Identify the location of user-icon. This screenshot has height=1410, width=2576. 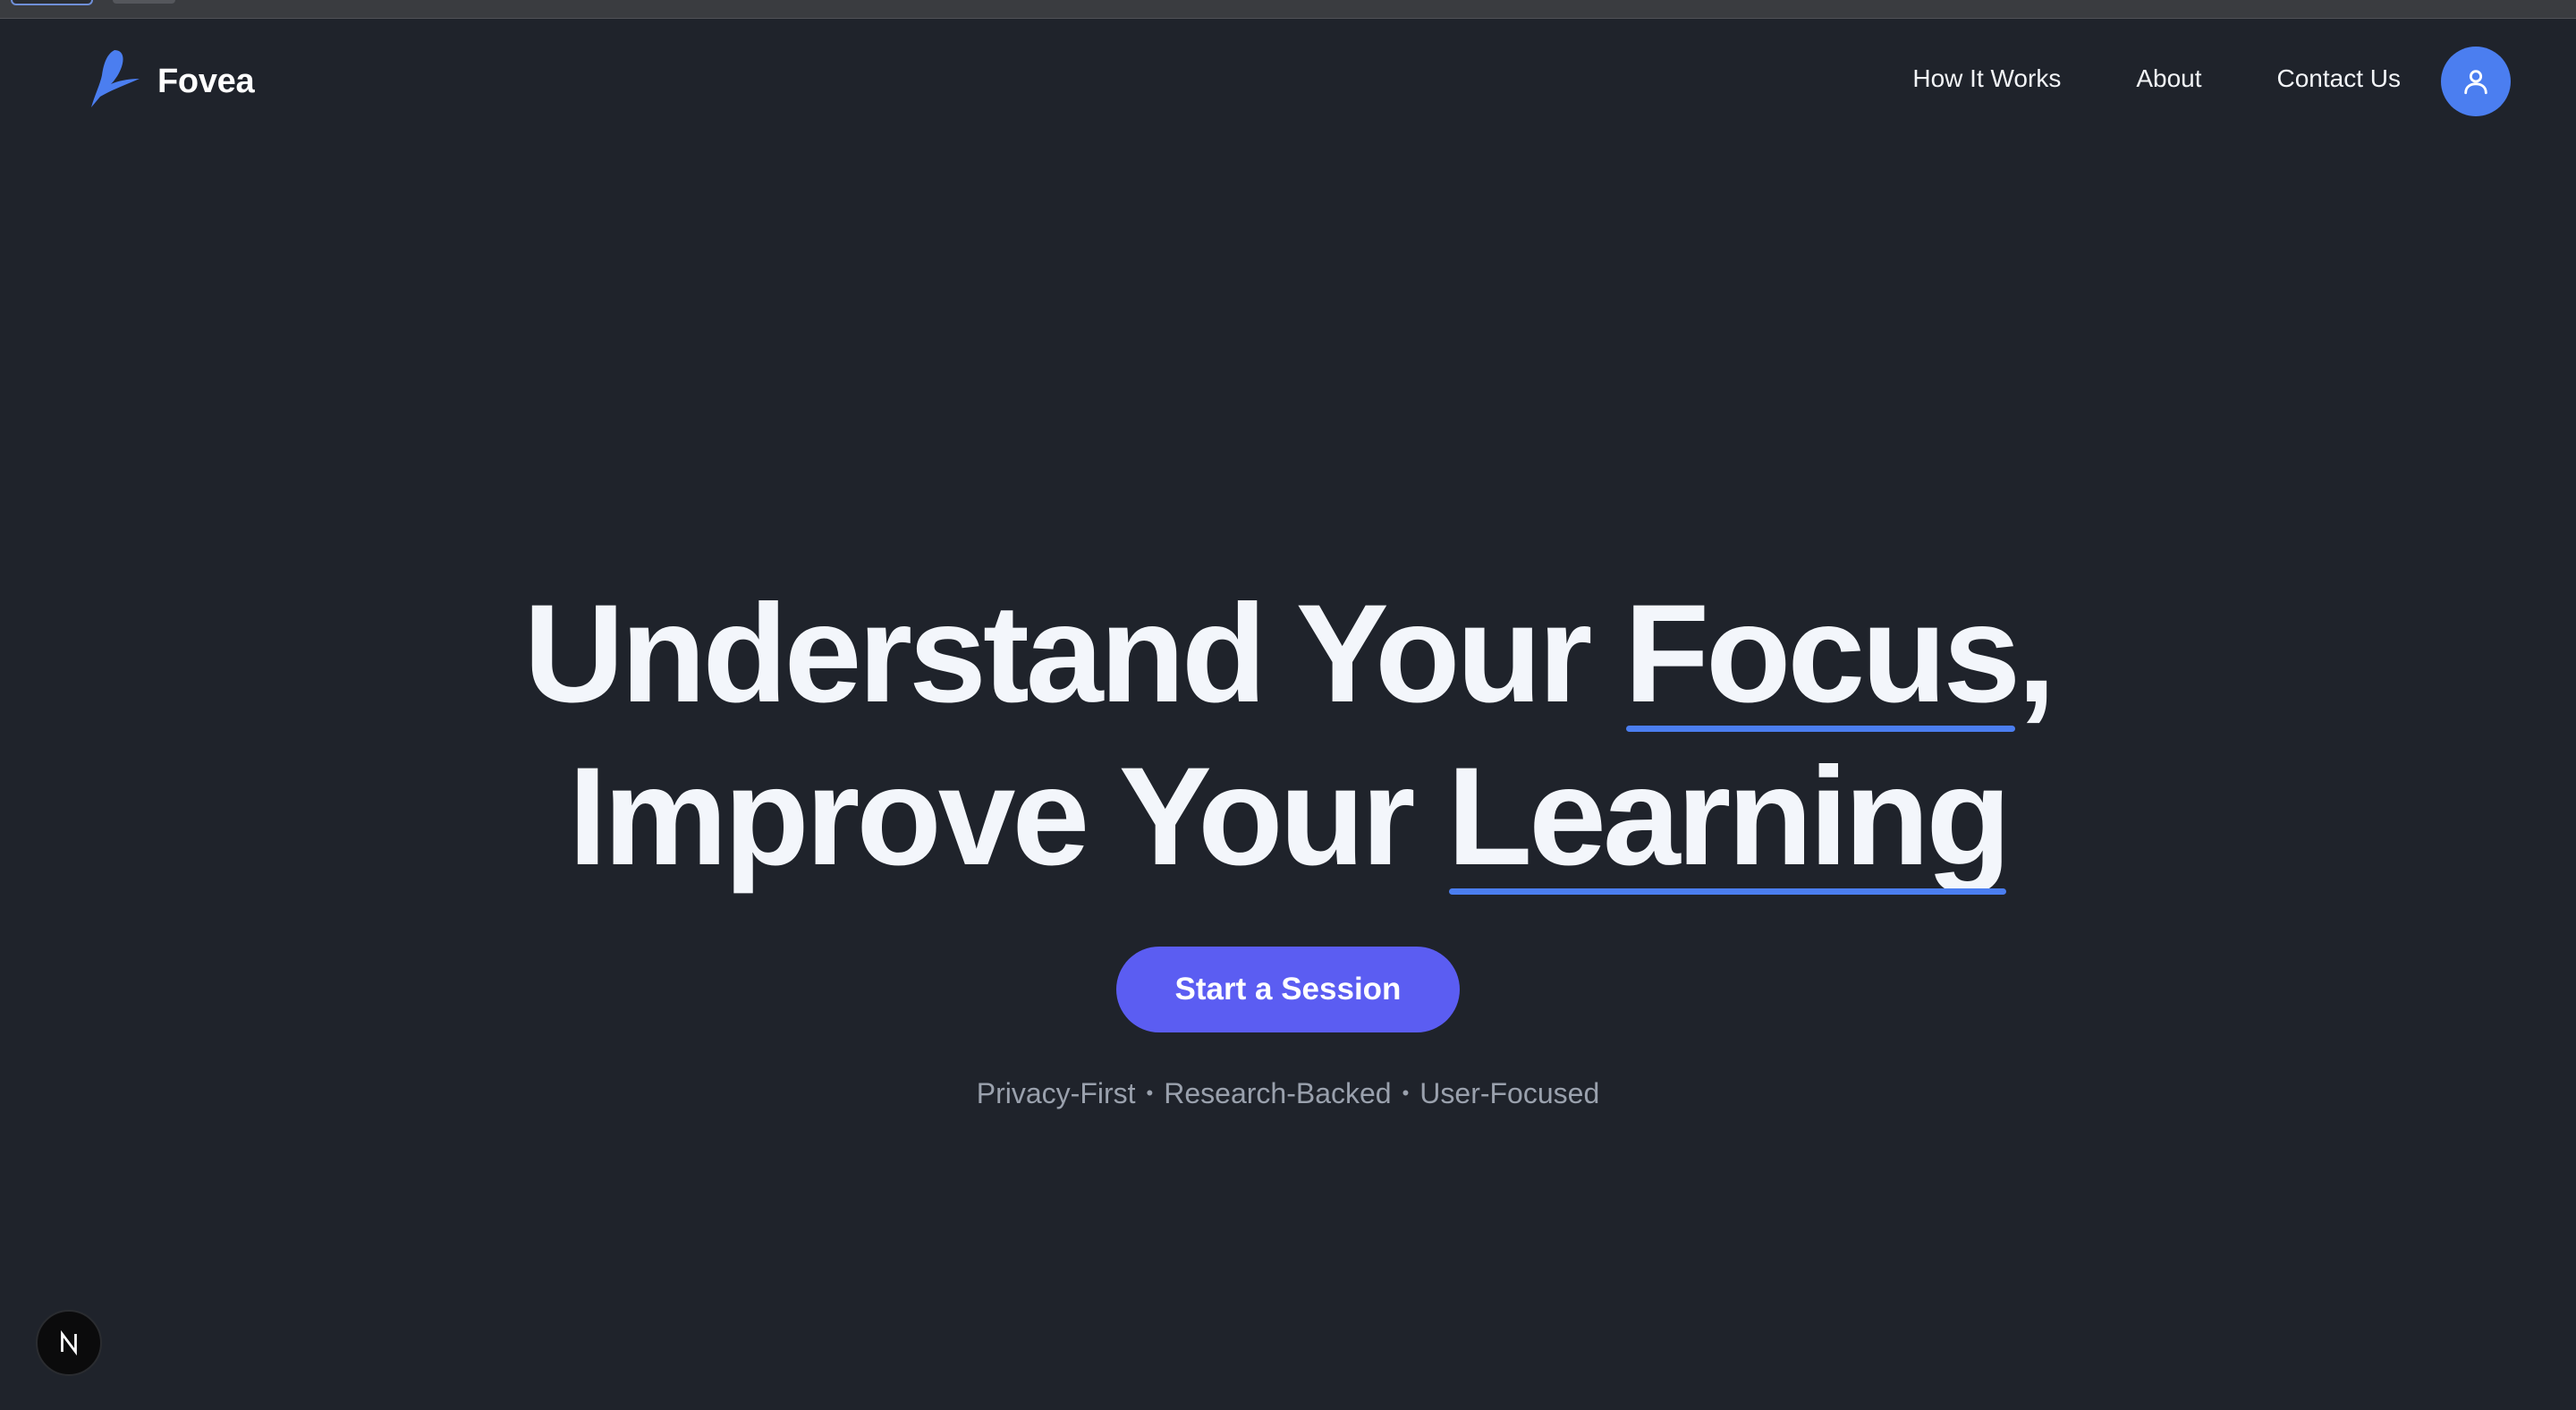
(2475, 83).